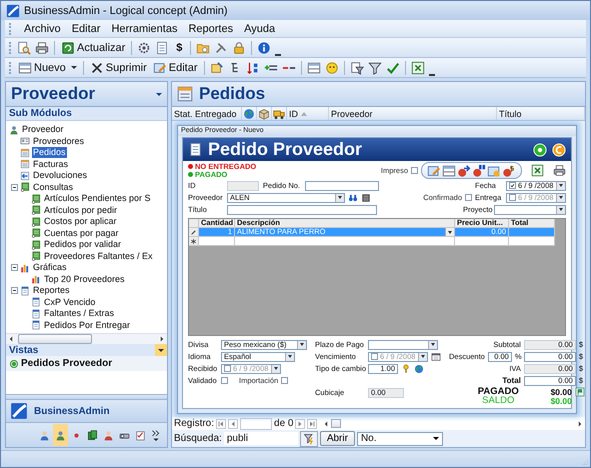 The width and height of the screenshot is (591, 468). What do you see at coordinates (59, 141) in the screenshot?
I see `tree-item: Proveedores` at bounding box center [59, 141].